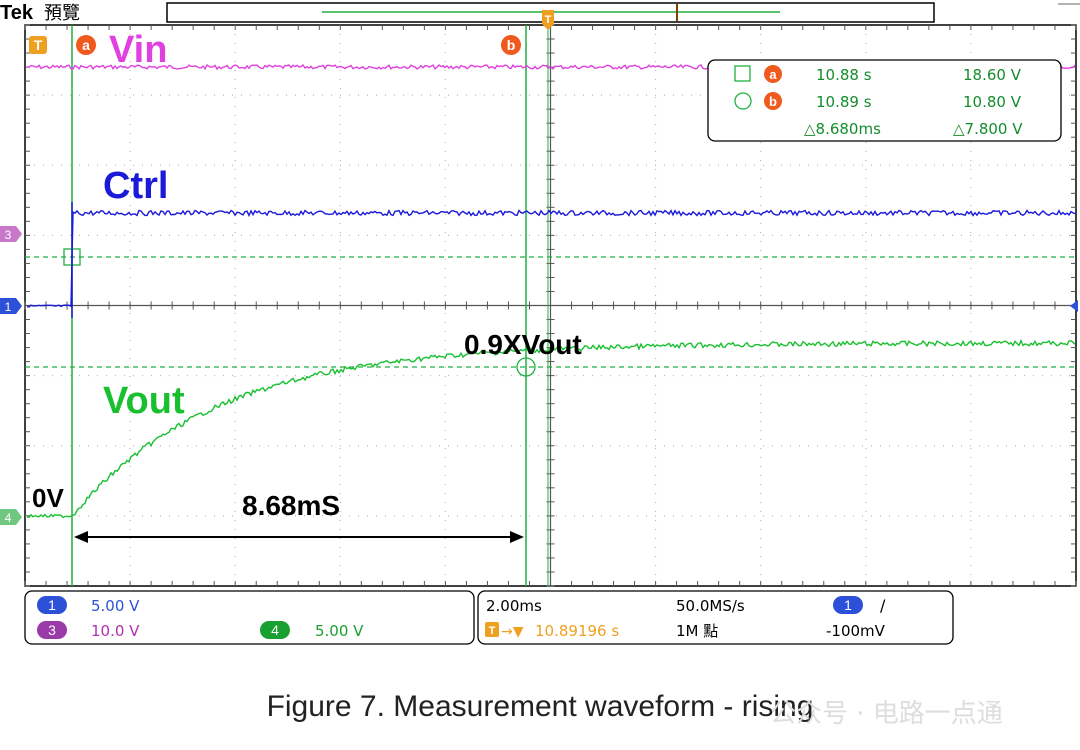 The height and width of the screenshot is (750, 1080). Describe the element at coordinates (886, 714) in the screenshot. I see `watermark: 公众号 · 电路一点通` at that location.